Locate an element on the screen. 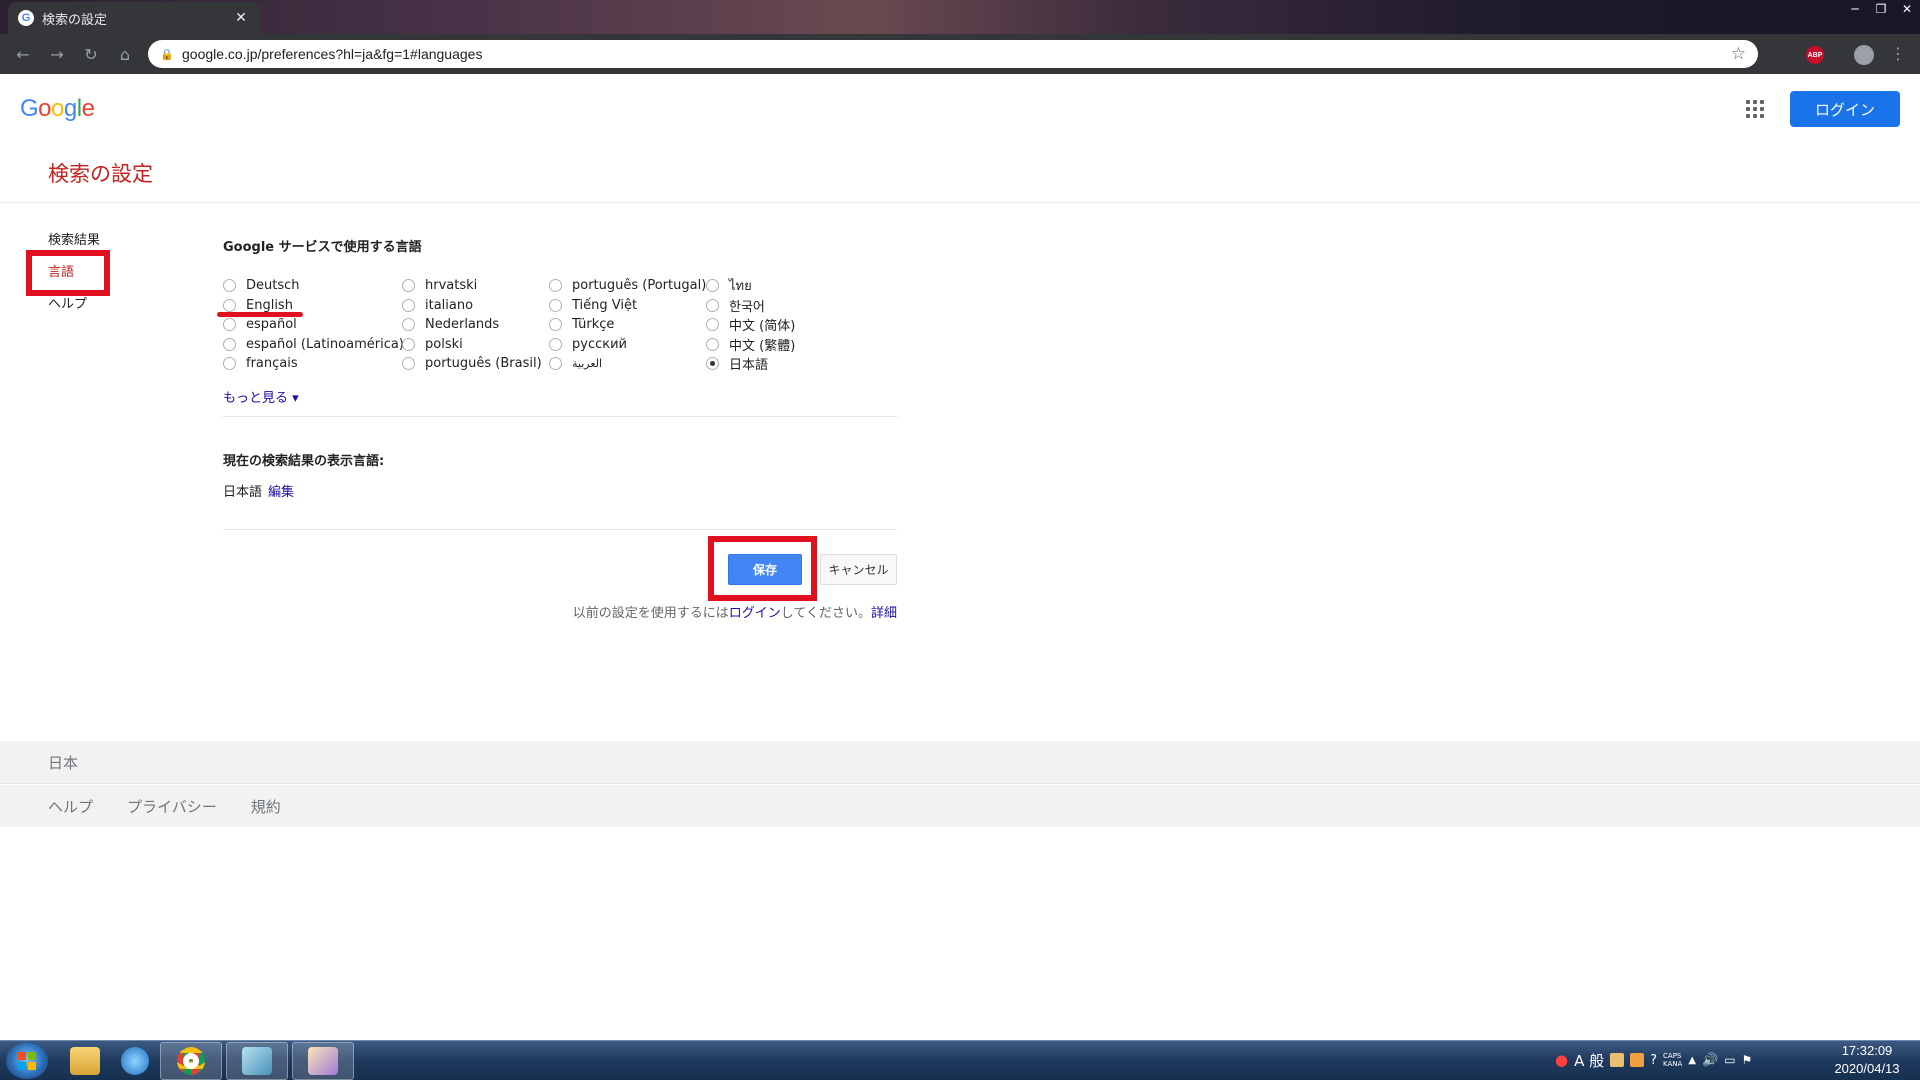 Image resolution: width=1920 pixels, height=1080 pixels. network-icon: ▭ is located at coordinates (1729, 1060).